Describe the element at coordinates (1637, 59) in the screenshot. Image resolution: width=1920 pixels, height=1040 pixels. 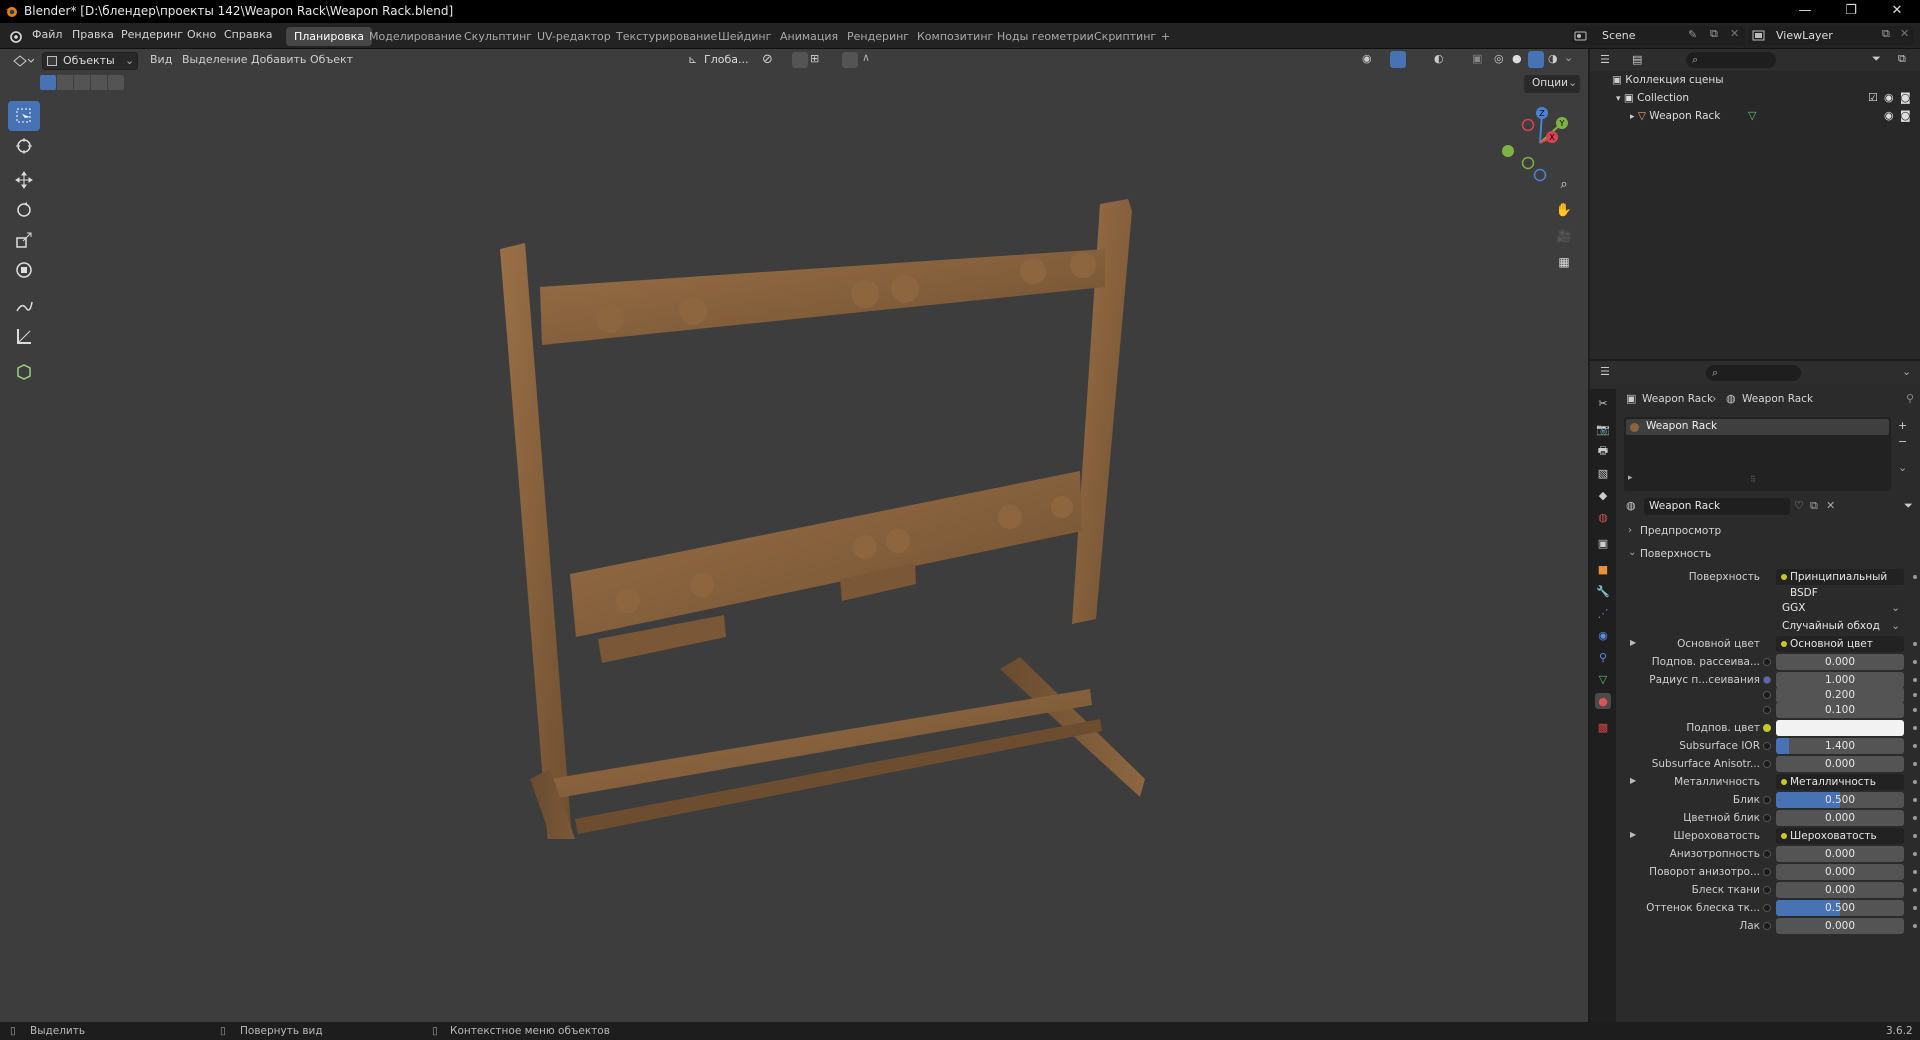
I see `display-mode-icon: ▤` at that location.